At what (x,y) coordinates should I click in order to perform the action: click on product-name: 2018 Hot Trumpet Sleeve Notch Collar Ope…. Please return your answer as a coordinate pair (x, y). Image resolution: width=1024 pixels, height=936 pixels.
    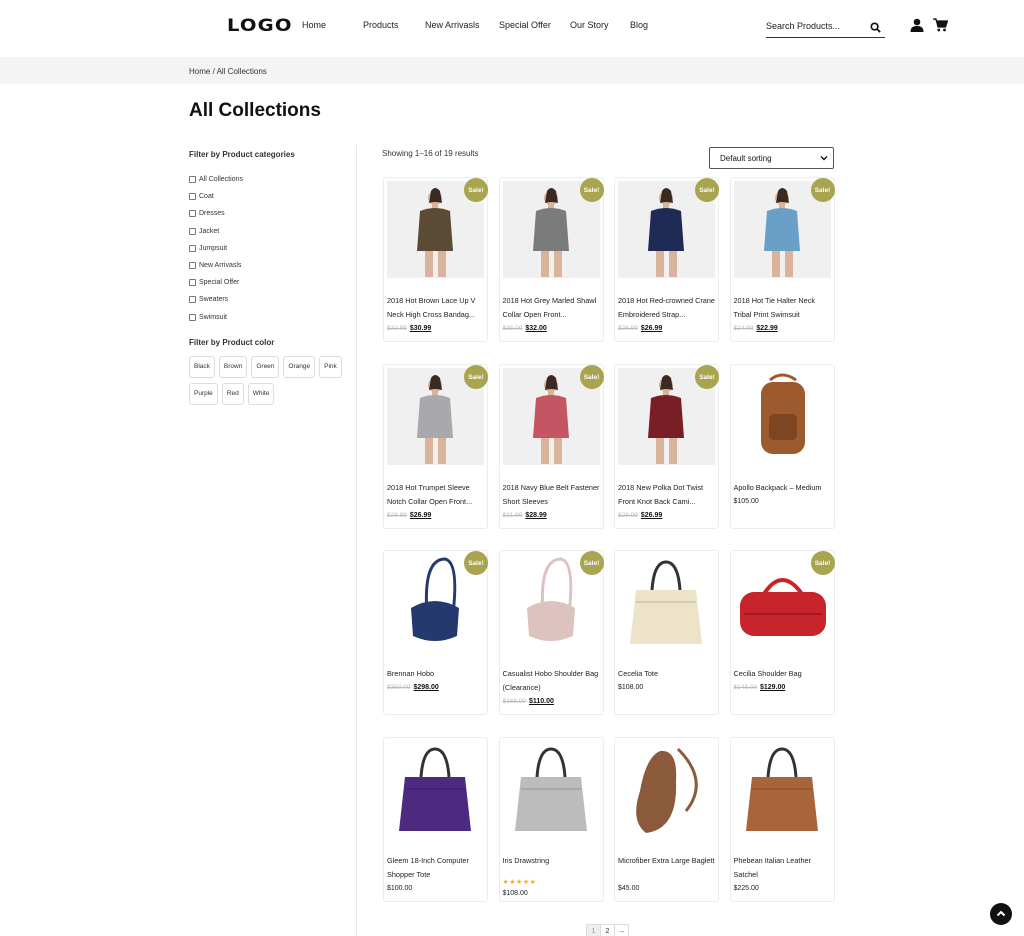
    Looking at the image, I should click on (437, 495).